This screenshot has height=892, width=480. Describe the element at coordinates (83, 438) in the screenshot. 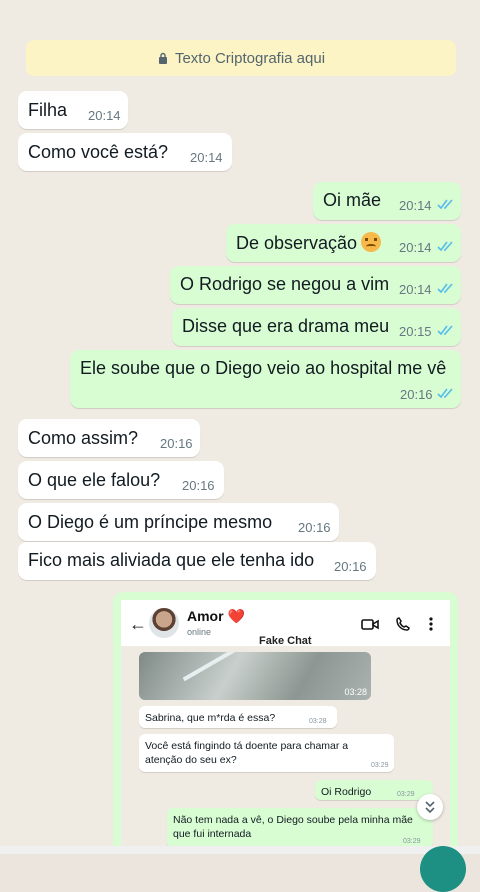

I see `message-text: Como assim?` at that location.